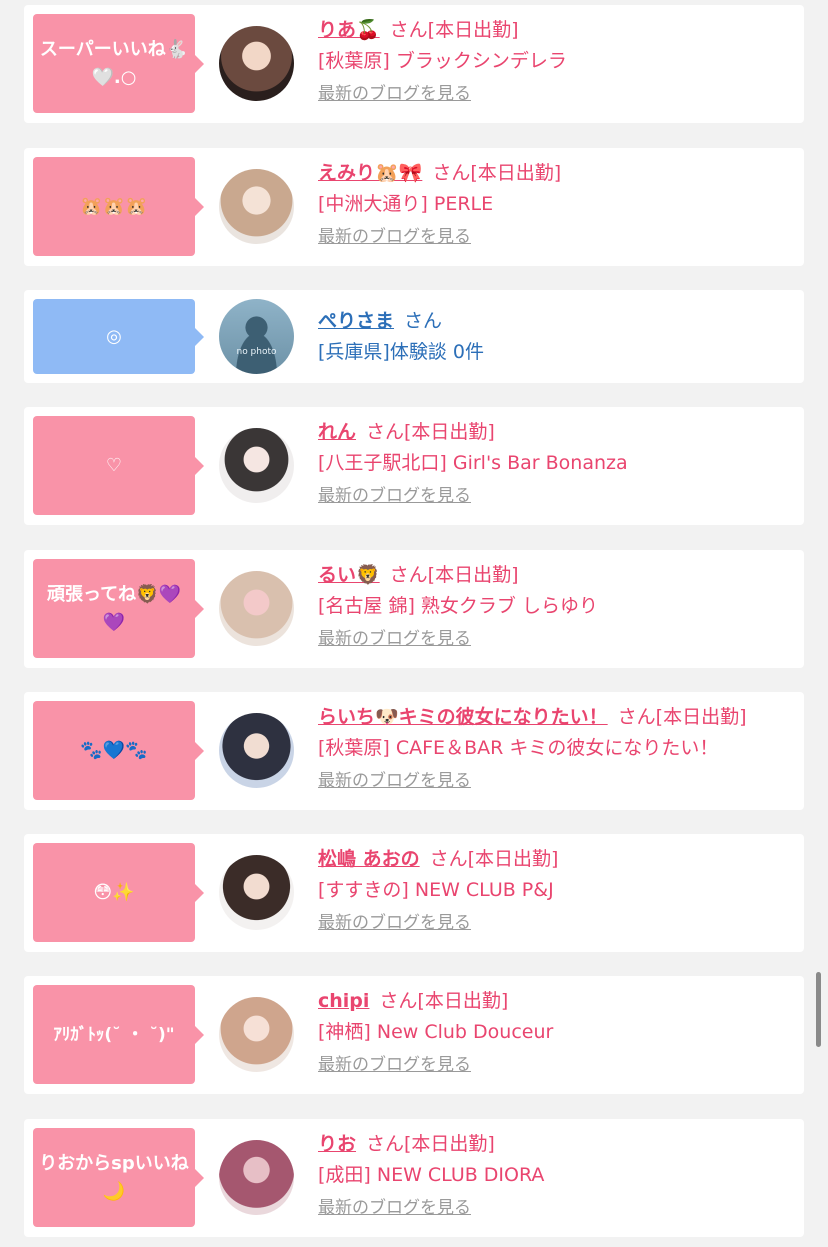 The width and height of the screenshot is (828, 1247). What do you see at coordinates (118, 336) in the screenshot?
I see `message-bubble: ◎` at bounding box center [118, 336].